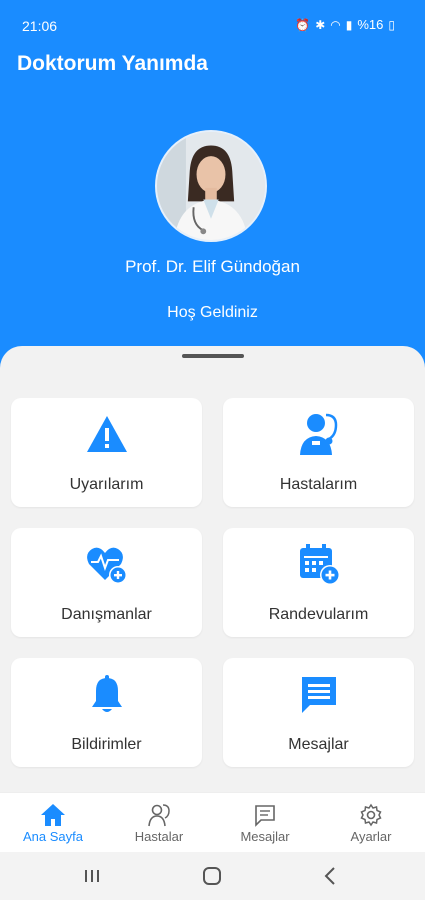  I want to click on battery-icon: ▯, so click(391, 24).